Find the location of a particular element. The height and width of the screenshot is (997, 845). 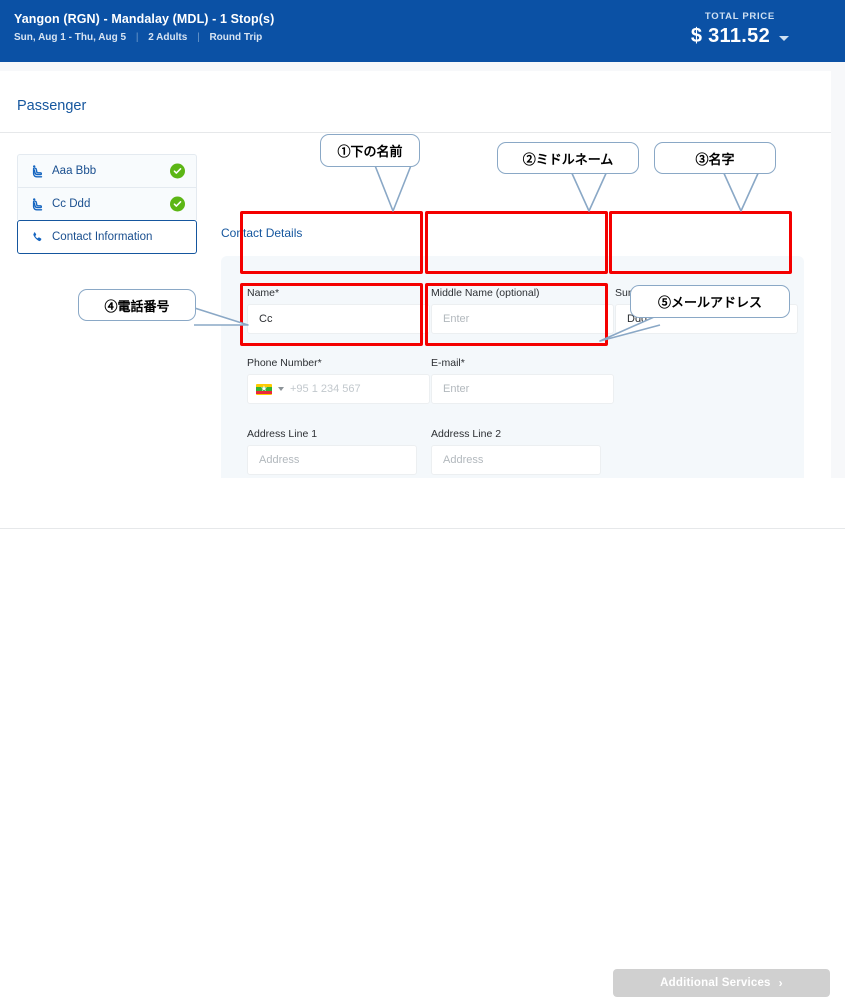

field-address-line-2: Address Line 2 Address is located at coordinates (516, 451).